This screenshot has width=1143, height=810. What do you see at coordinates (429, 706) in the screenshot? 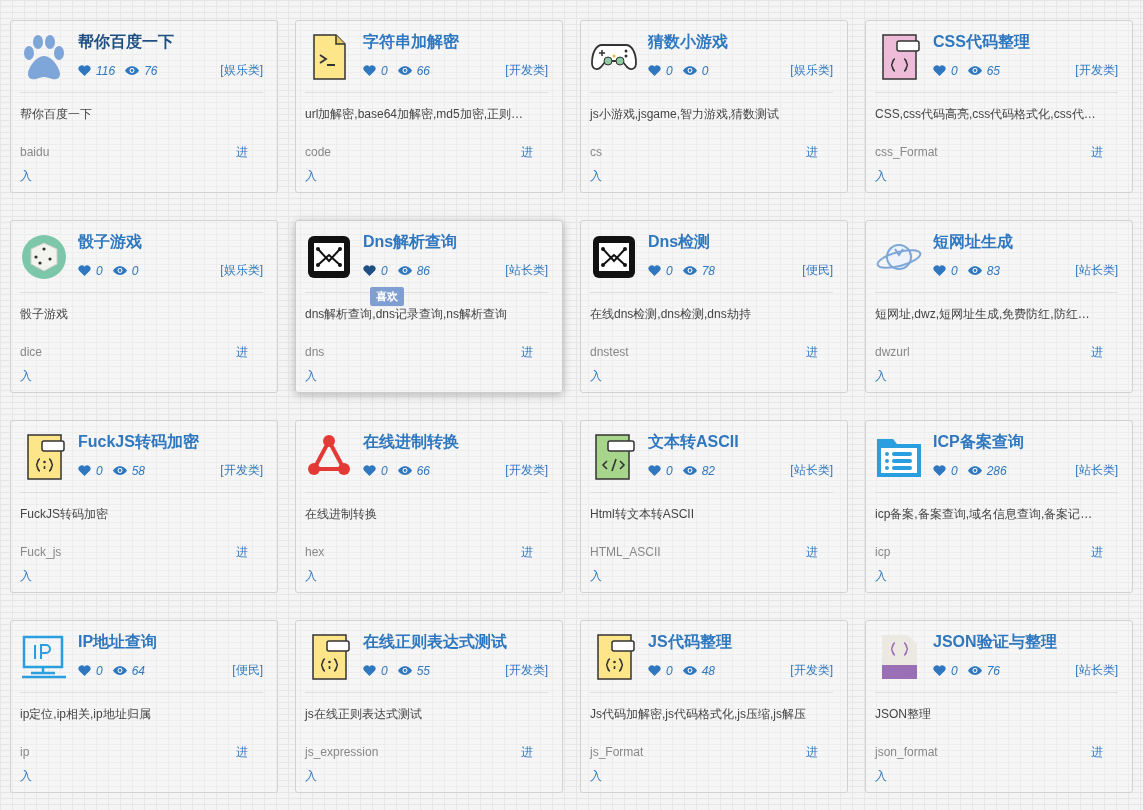
I see `tool-card: 在线正则表达式测试 0 55 [开发类] js在线正则表达式测试 js_expression 进 入` at bounding box center [429, 706].